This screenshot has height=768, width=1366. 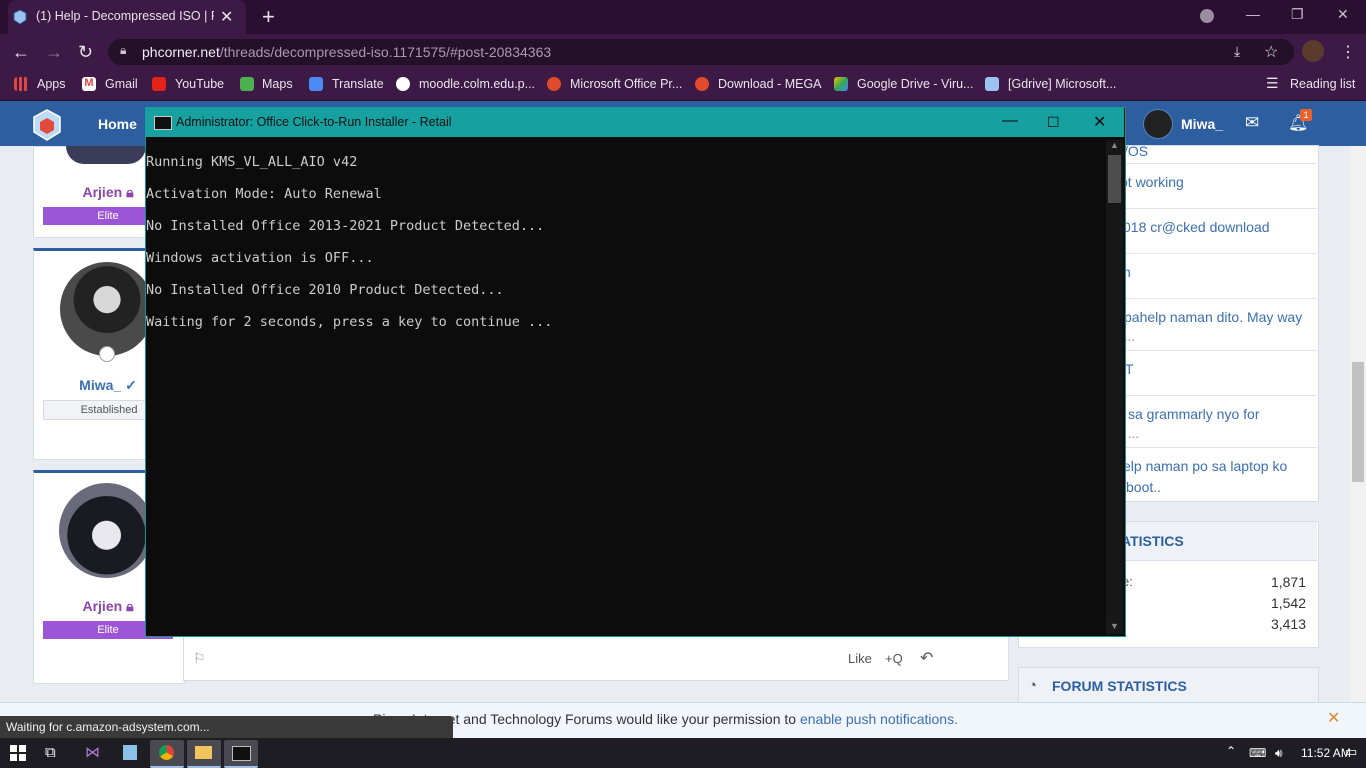 I want to click on console-line: Running KMS_VL_ALL_AIO v42, so click(x=252, y=162).